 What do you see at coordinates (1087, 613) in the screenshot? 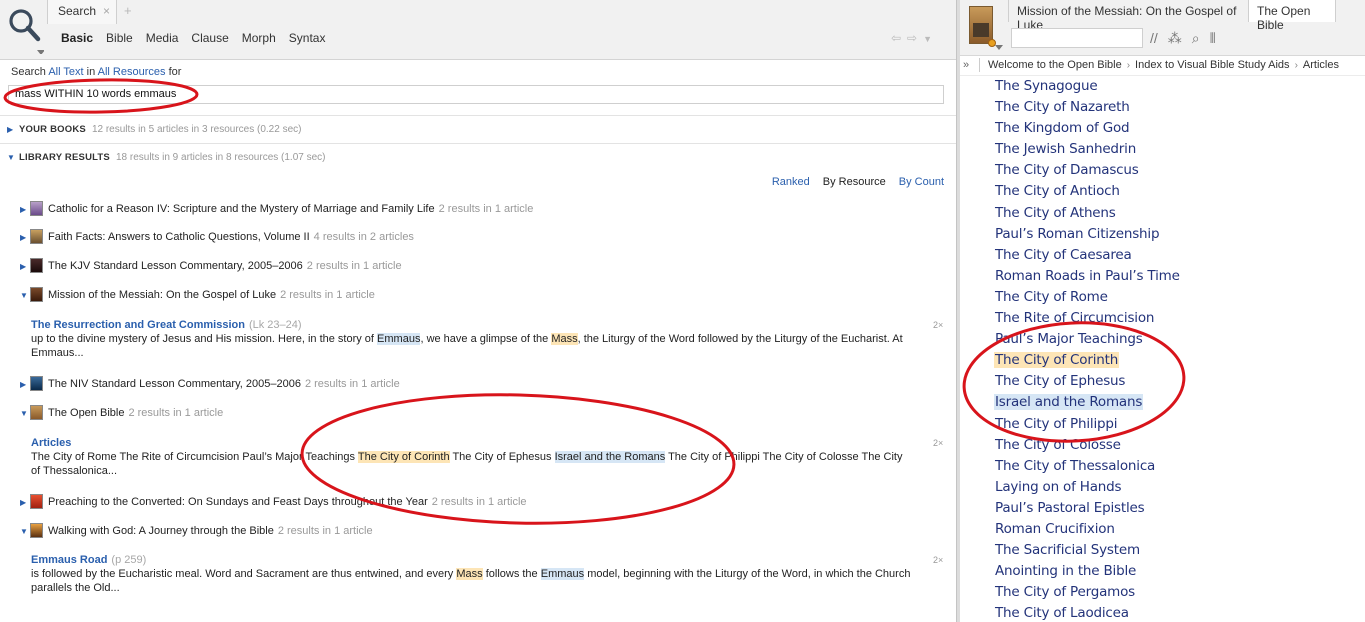
I see `article-link: The City of Laodicea` at bounding box center [1087, 613].